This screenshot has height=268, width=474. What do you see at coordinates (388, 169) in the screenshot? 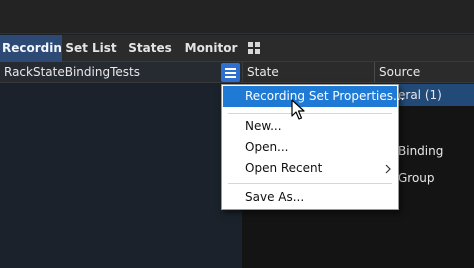
I see `chevron-right-icon` at bounding box center [388, 169].